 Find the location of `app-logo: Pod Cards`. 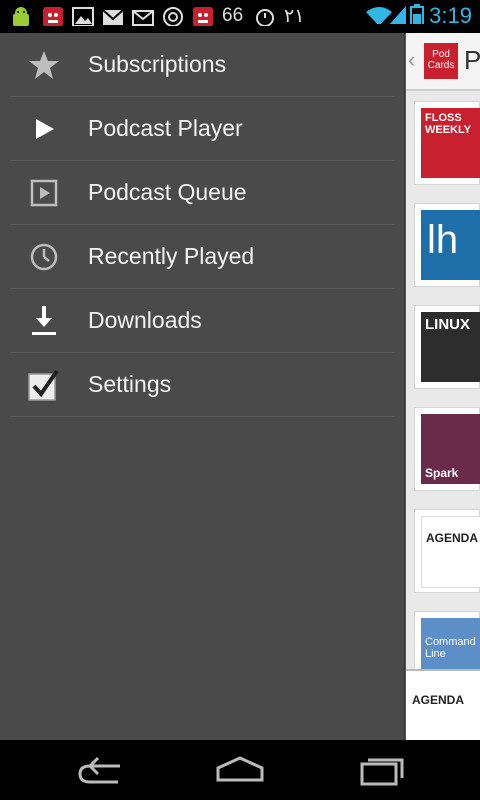

app-logo: Pod Cards is located at coordinates (441, 61).